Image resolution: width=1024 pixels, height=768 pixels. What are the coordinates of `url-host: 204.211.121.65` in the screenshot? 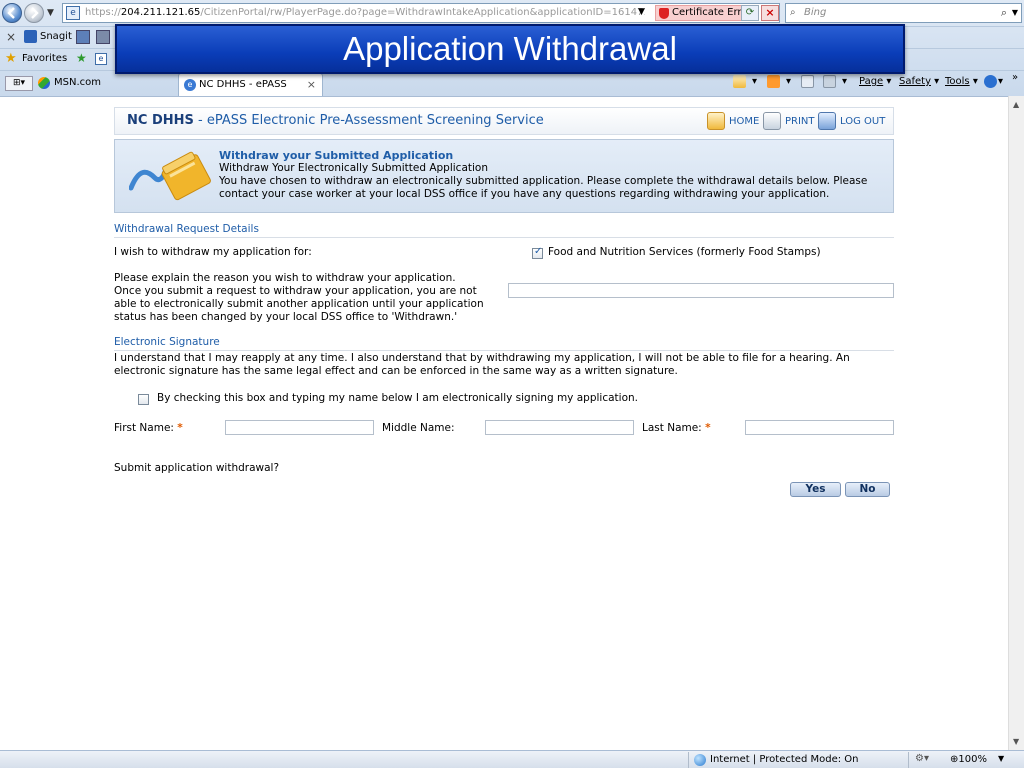 It's located at (160, 12).